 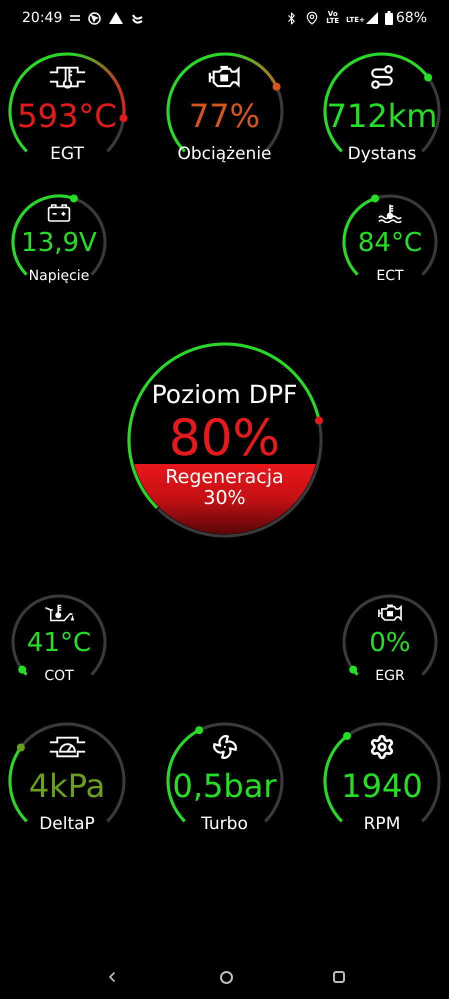 What do you see at coordinates (339, 977) in the screenshot?
I see `recents-button` at bounding box center [339, 977].